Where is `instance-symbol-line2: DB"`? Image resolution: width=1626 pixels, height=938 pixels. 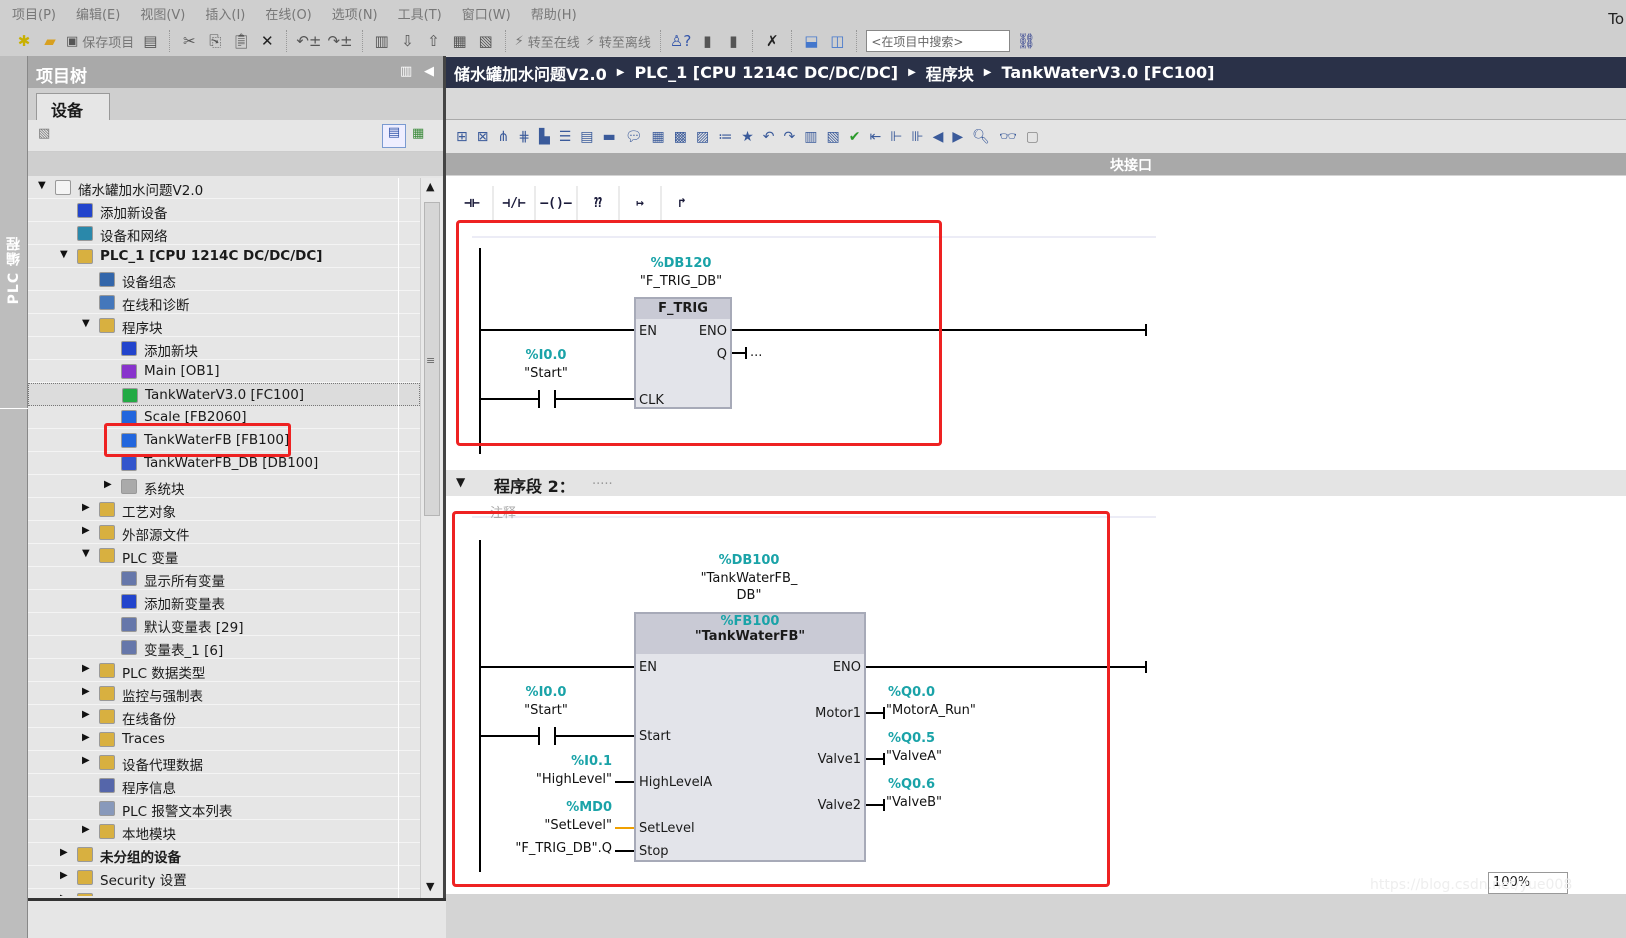 instance-symbol-line2: DB" is located at coordinates (749, 595).